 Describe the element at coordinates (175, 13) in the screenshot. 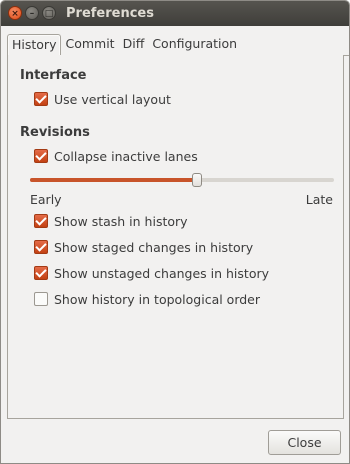

I see `title-bar: × – □ Preferences` at that location.